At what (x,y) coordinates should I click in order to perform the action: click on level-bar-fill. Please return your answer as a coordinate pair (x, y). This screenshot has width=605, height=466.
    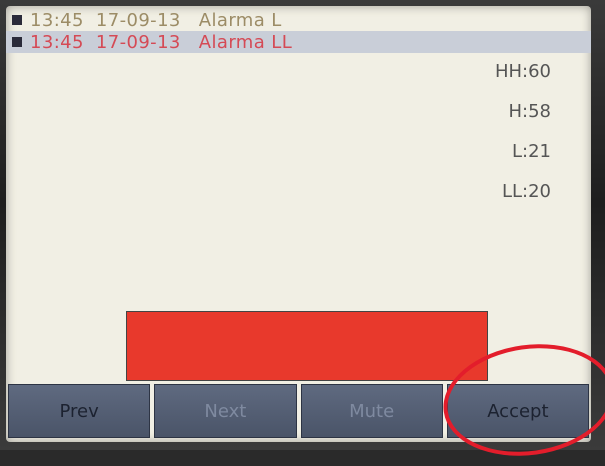
    Looking at the image, I should click on (307, 346).